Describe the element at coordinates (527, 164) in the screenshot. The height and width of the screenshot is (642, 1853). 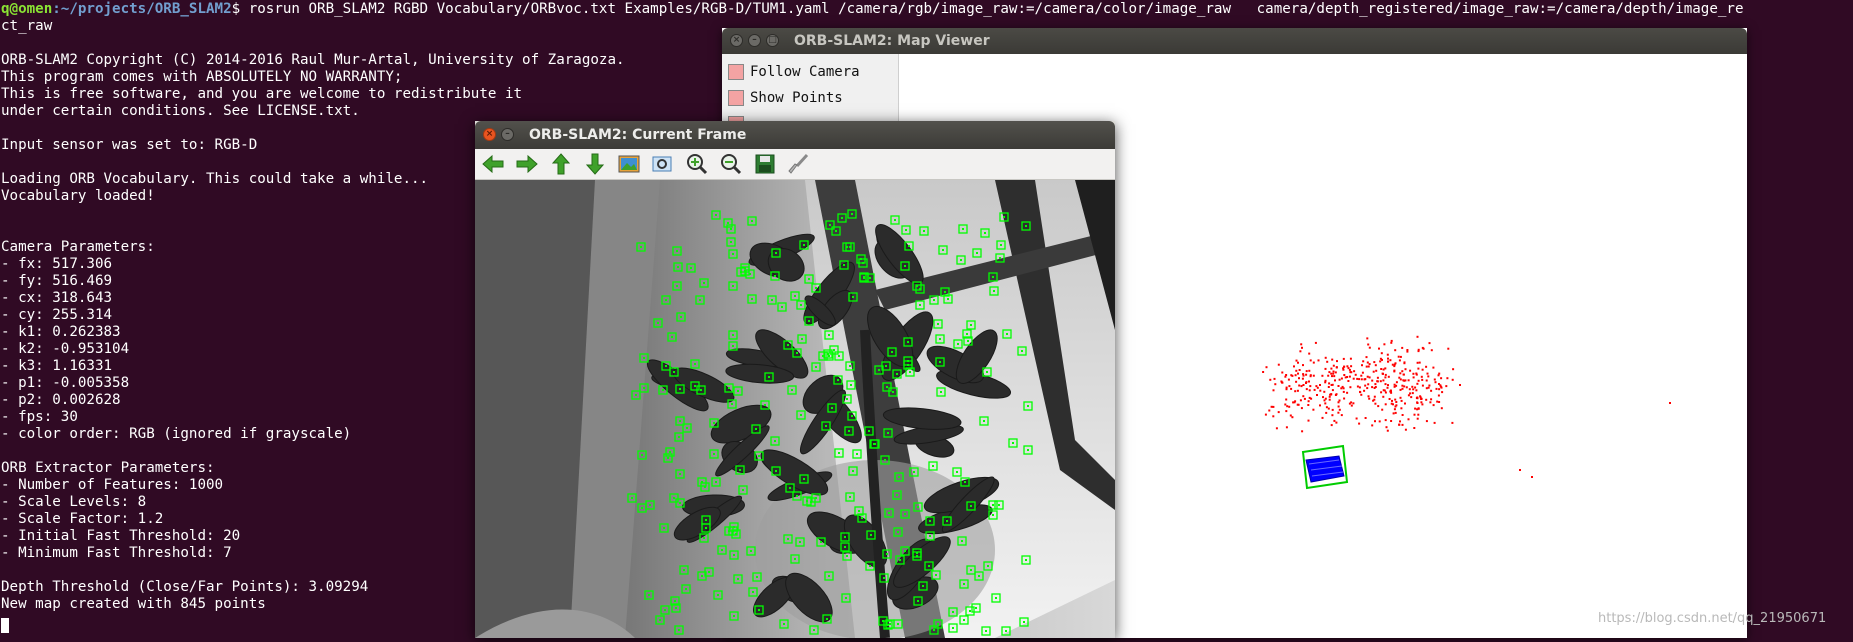
I see `forward-arrow-icon` at that location.